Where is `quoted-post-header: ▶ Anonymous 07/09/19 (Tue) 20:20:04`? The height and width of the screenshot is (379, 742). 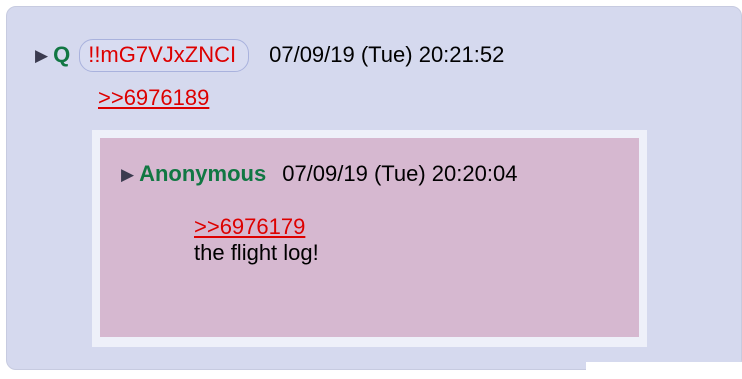
quoted-post-header: ▶ Anonymous 07/09/19 (Tue) 20:20:04 is located at coordinates (319, 174).